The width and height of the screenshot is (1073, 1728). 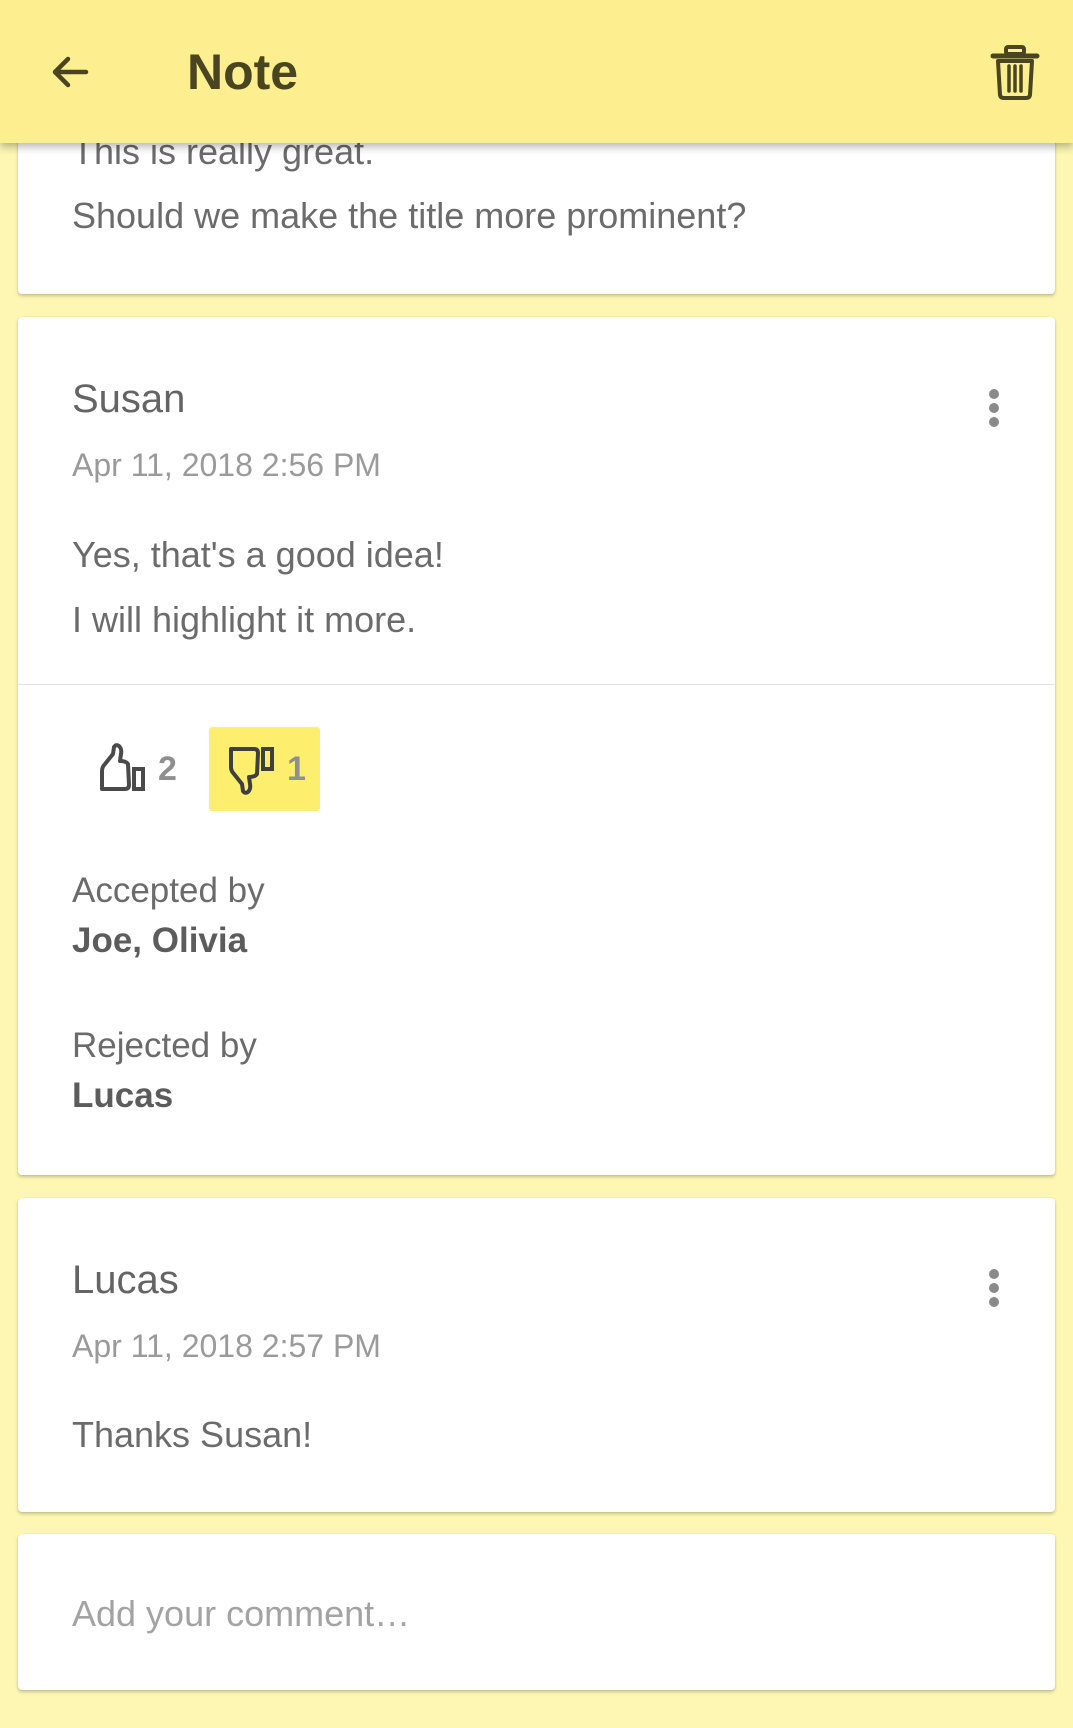 I want to click on comment-author: Lucas, so click(x=125, y=1280).